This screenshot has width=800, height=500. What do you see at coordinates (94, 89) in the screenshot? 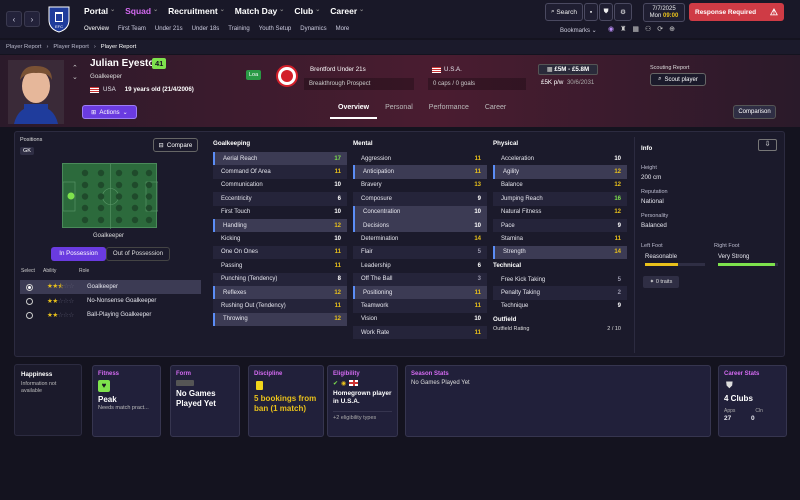
I see `usa-flag-icon` at bounding box center [94, 89].